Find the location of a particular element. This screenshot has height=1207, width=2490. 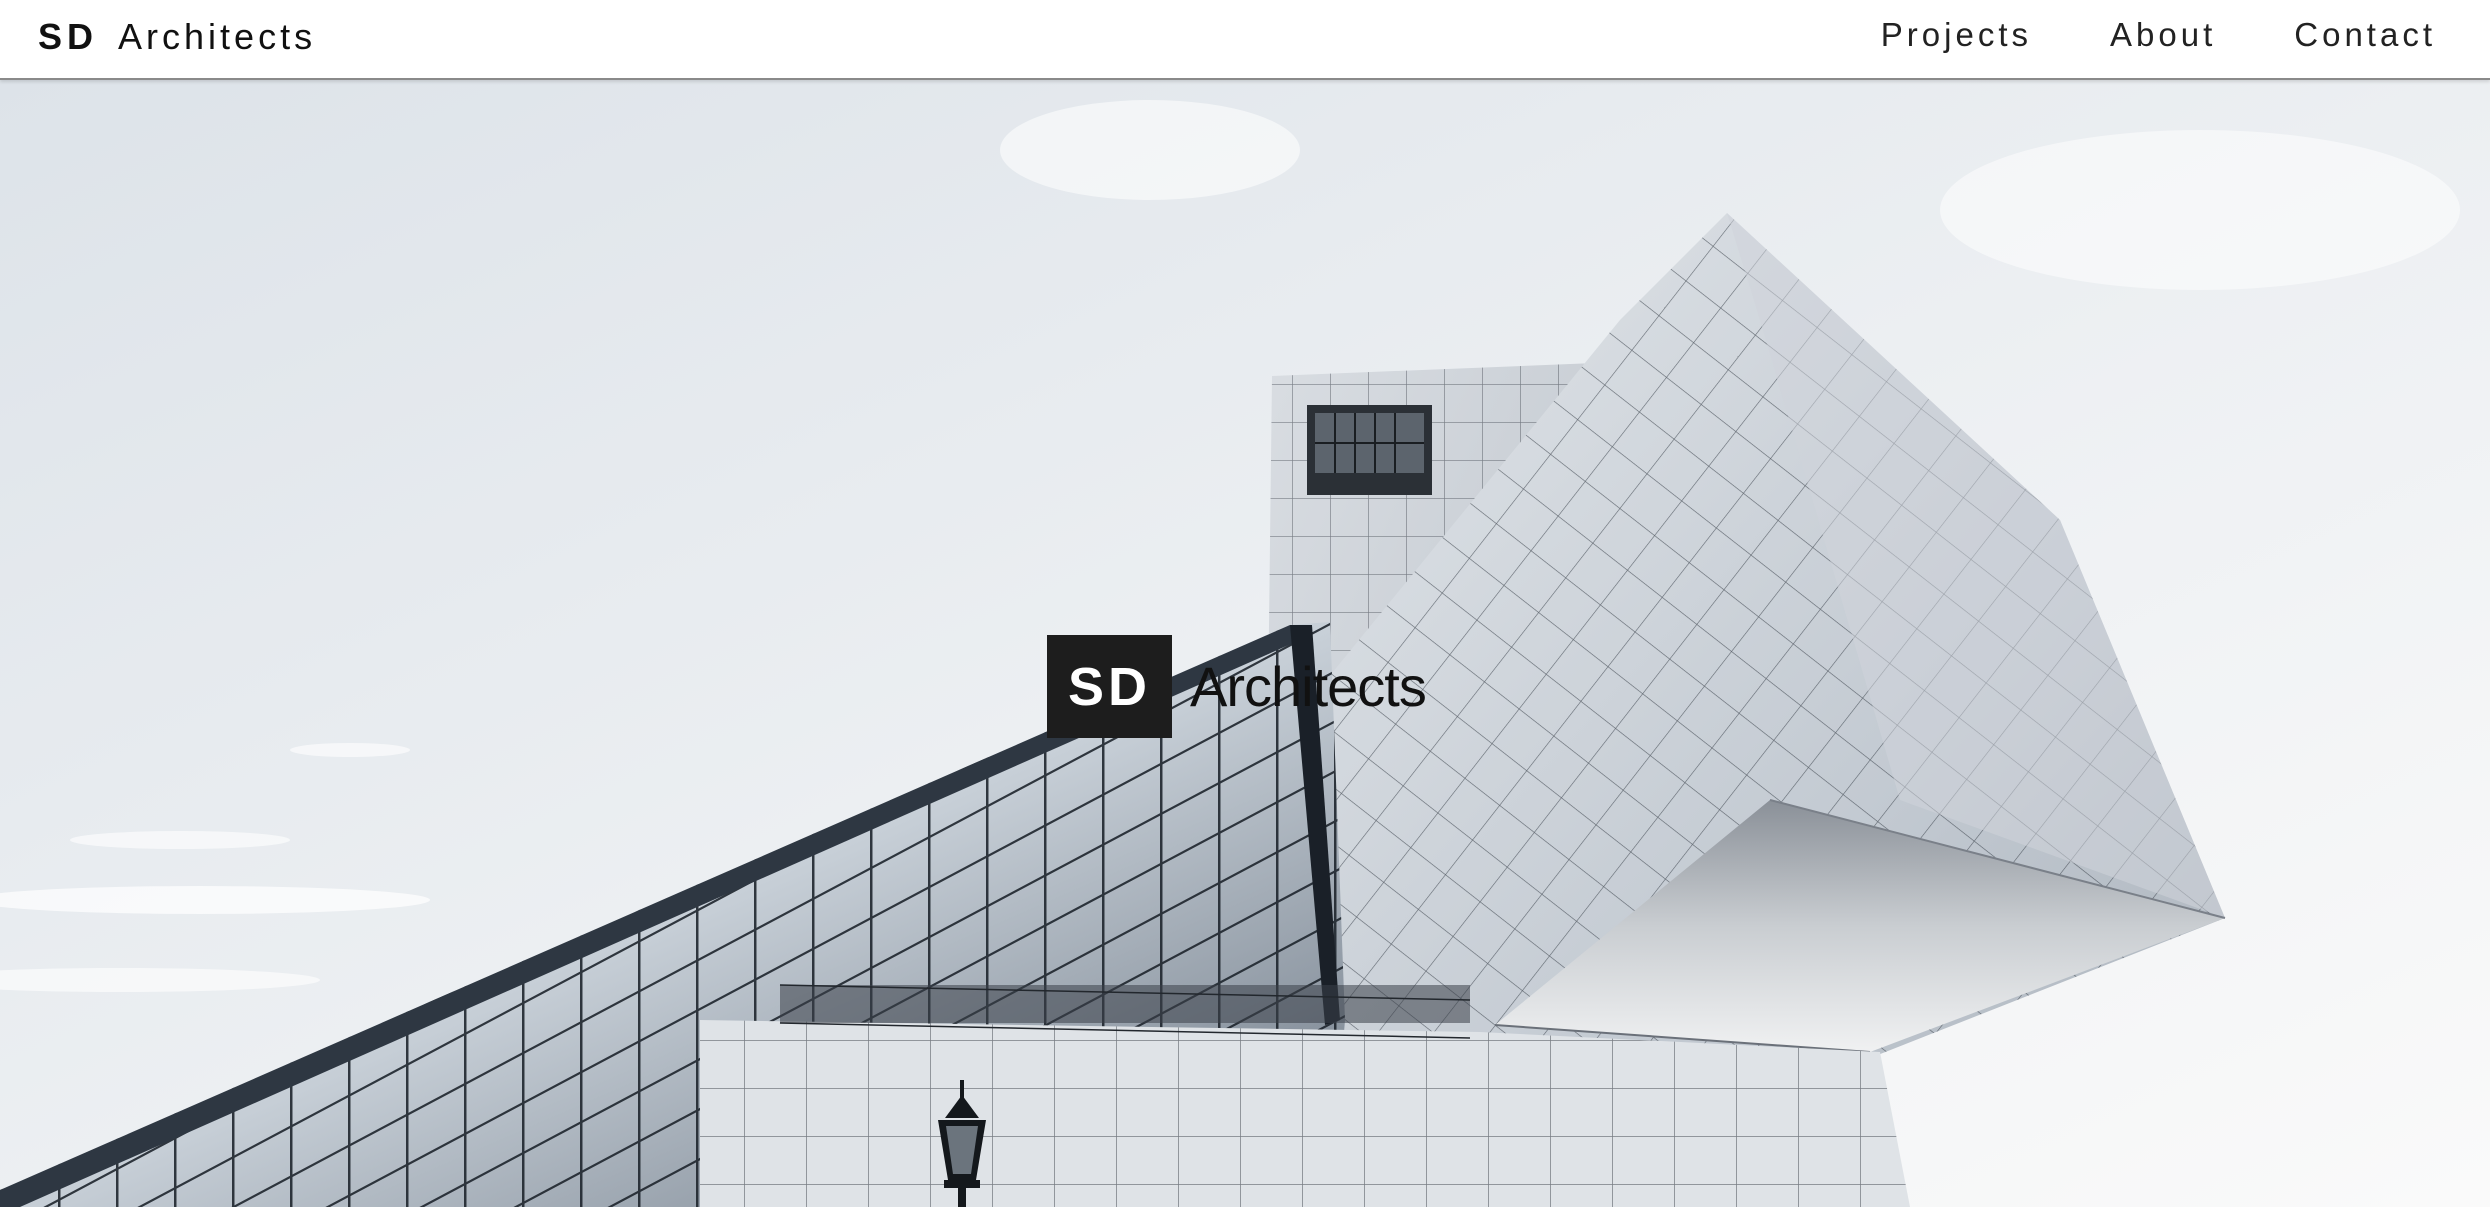

hero-logo-name: Architects is located at coordinates (1308, 686).